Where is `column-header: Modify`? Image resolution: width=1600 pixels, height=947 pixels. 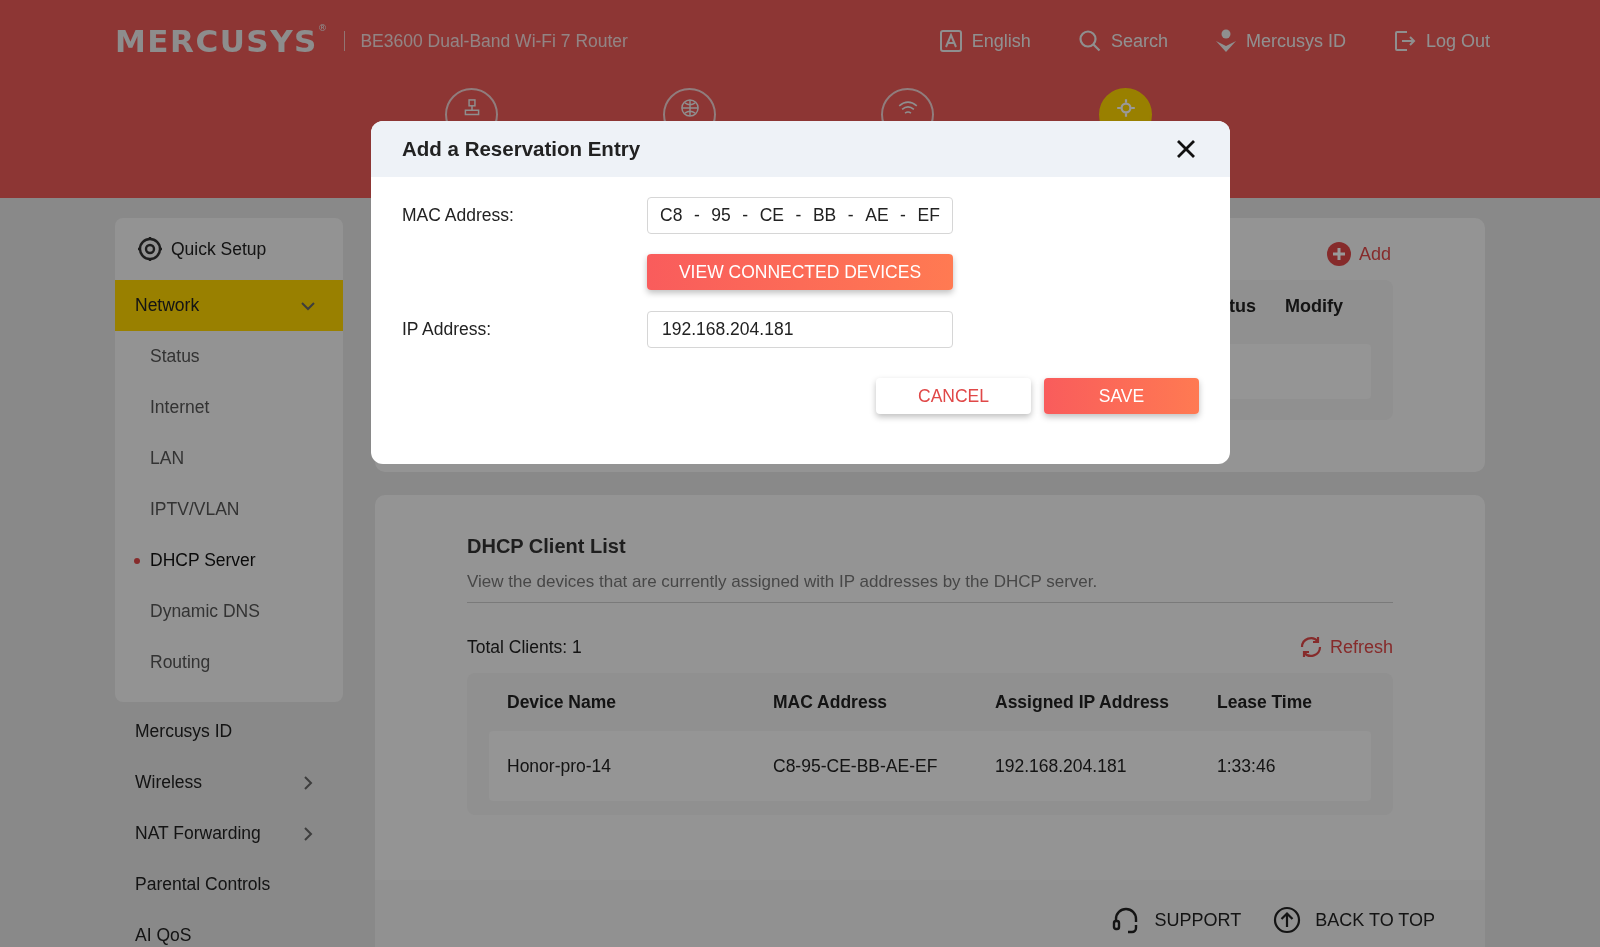
column-header: Modify is located at coordinates (1314, 306).